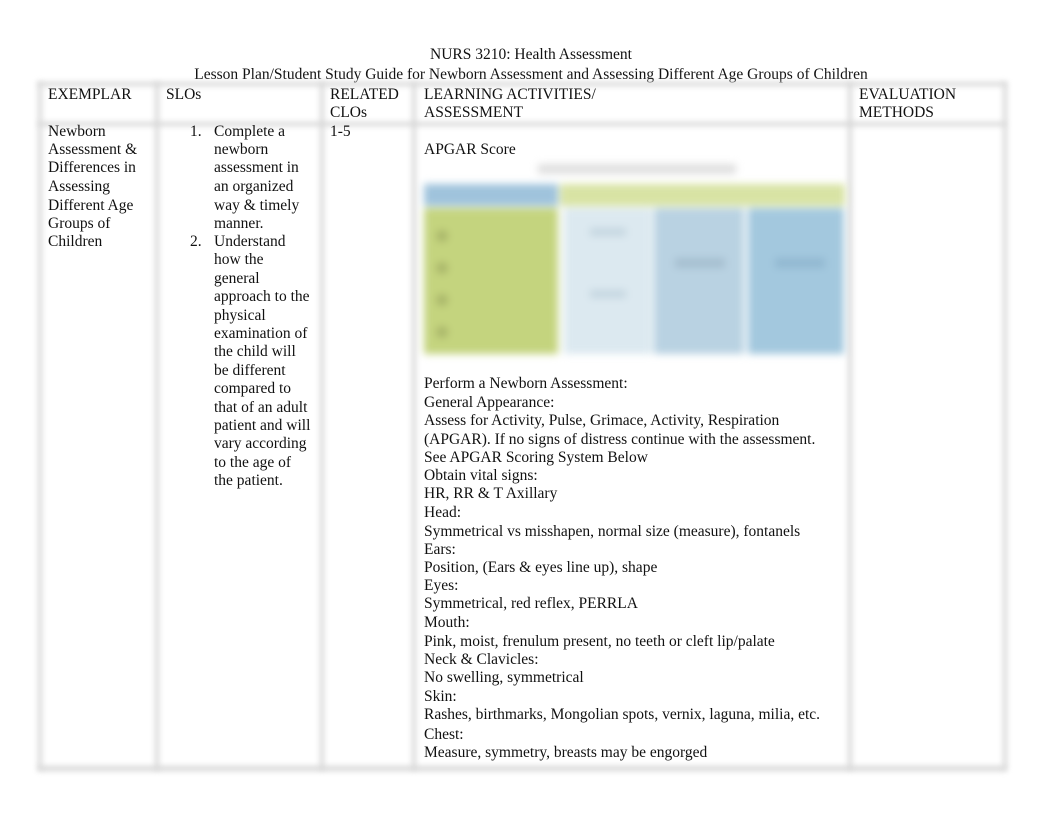  Describe the element at coordinates (349, 112) in the screenshot. I see `header-related-clos-line2: CLOs` at that location.